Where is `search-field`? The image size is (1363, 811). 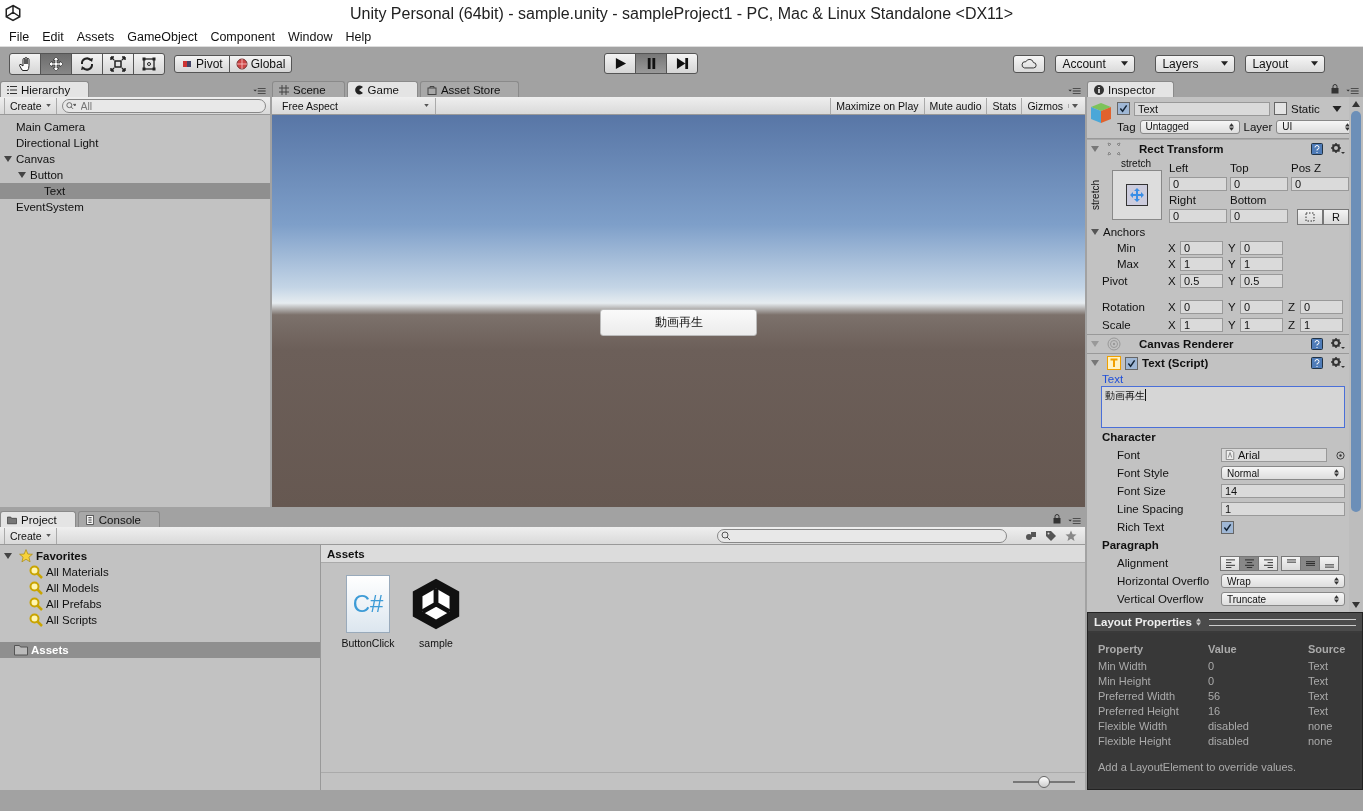 search-field is located at coordinates (862, 535).